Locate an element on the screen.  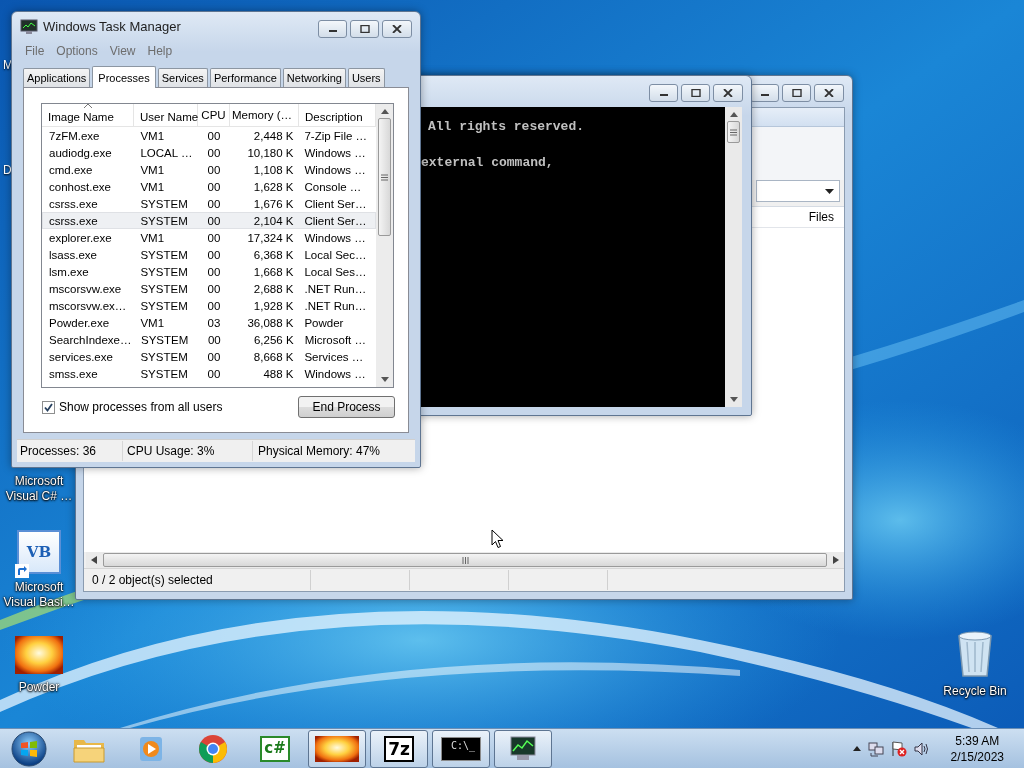
menu-item: Options is located at coordinates (77, 51).